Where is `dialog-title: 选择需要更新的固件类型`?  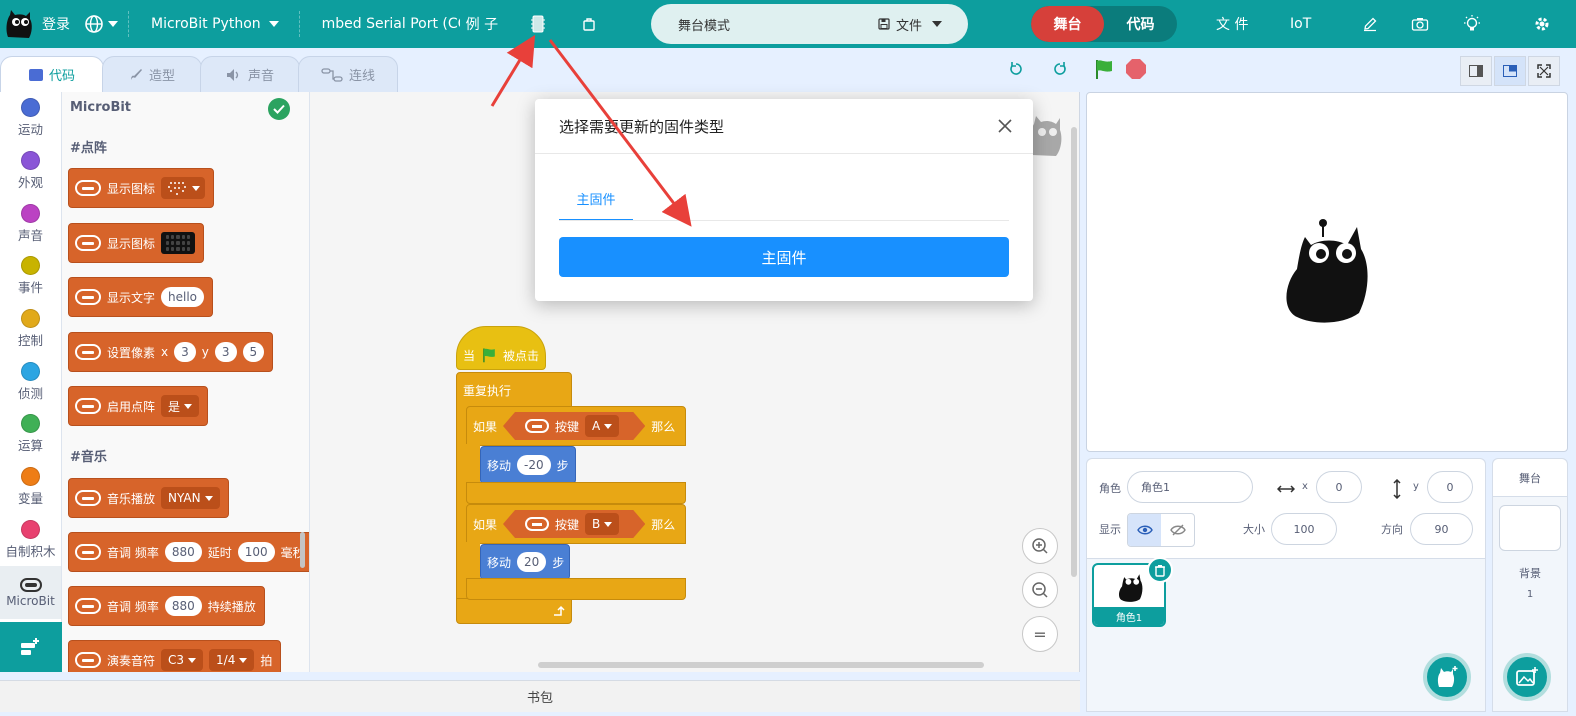
dialog-title: 选择需要更新的固件类型 is located at coordinates (642, 127).